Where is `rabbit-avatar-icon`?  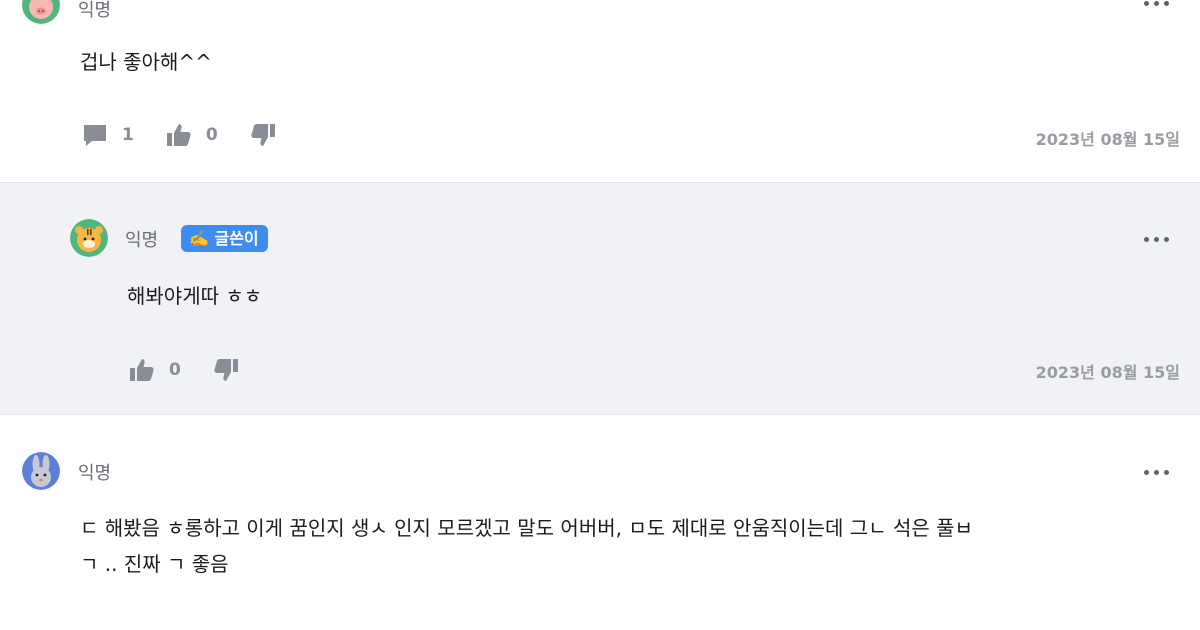 rabbit-avatar-icon is located at coordinates (41, 471).